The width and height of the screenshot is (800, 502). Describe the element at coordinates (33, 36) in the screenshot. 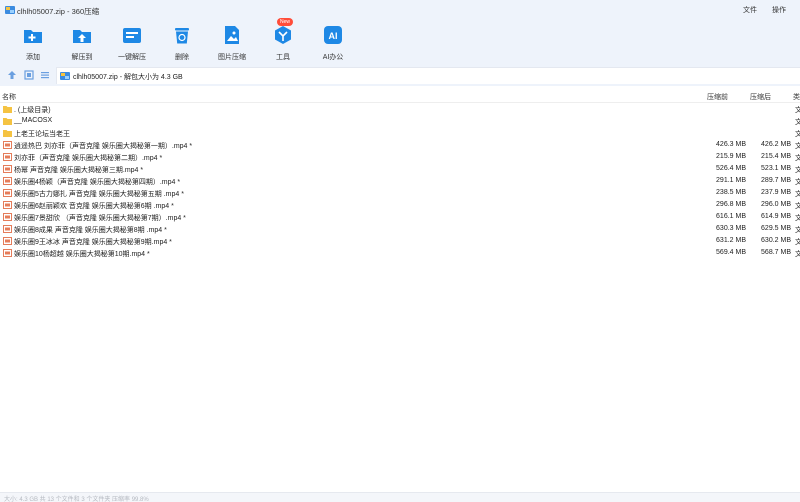

I see `add-icon` at that location.